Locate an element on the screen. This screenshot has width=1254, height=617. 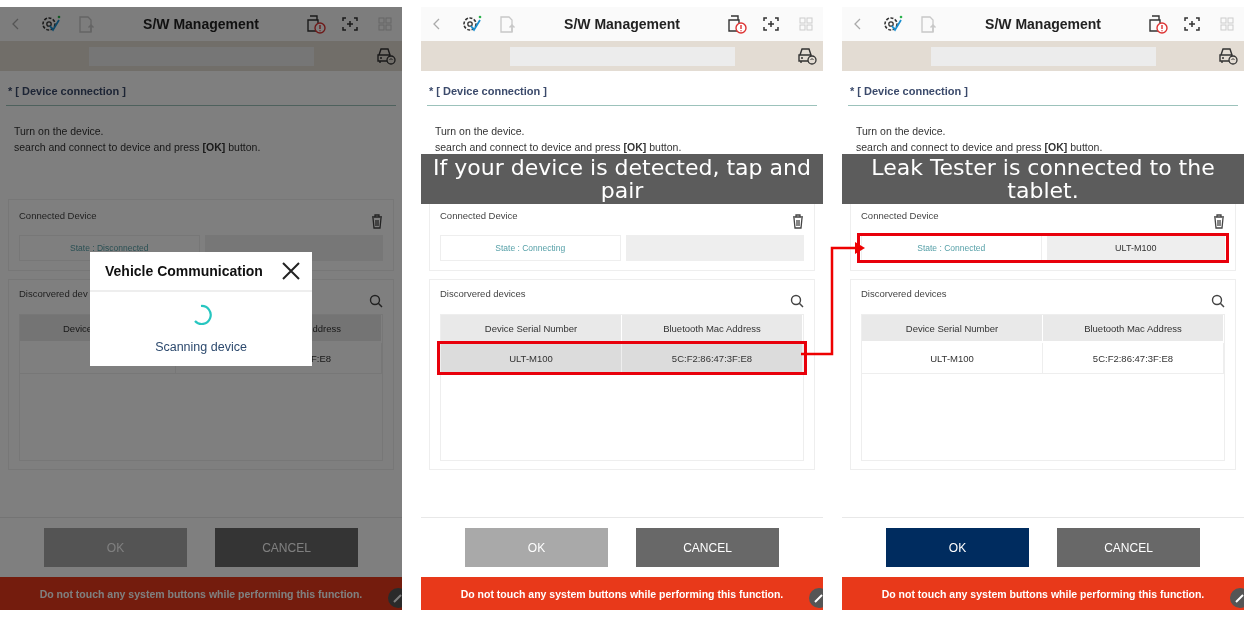
caption-banner: Leak Tester is connected to the tablet. is located at coordinates (1043, 179).